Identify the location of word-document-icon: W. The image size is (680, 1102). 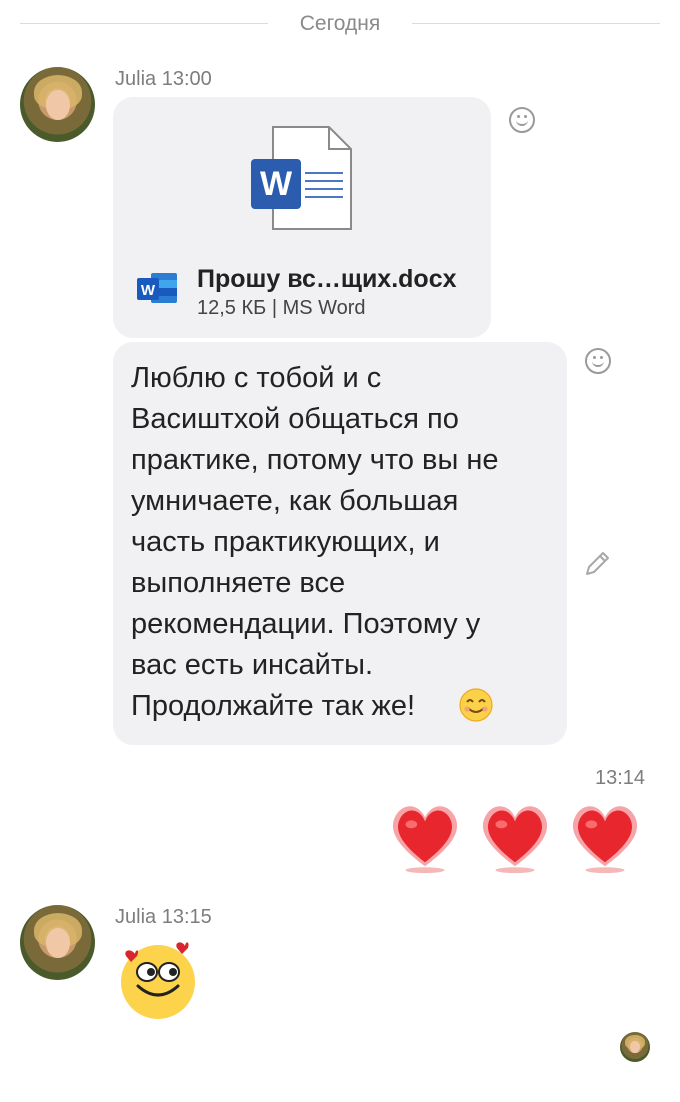
(301, 178).